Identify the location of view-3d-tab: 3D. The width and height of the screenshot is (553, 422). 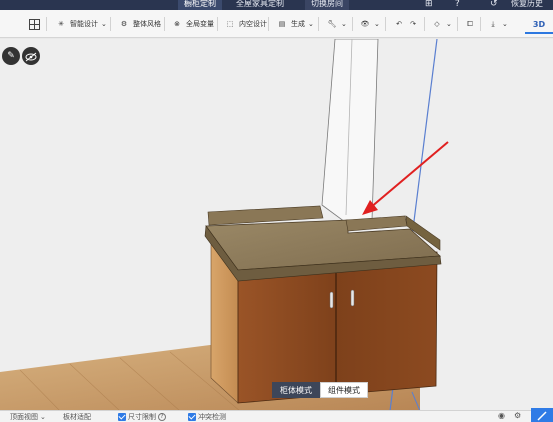
(539, 25).